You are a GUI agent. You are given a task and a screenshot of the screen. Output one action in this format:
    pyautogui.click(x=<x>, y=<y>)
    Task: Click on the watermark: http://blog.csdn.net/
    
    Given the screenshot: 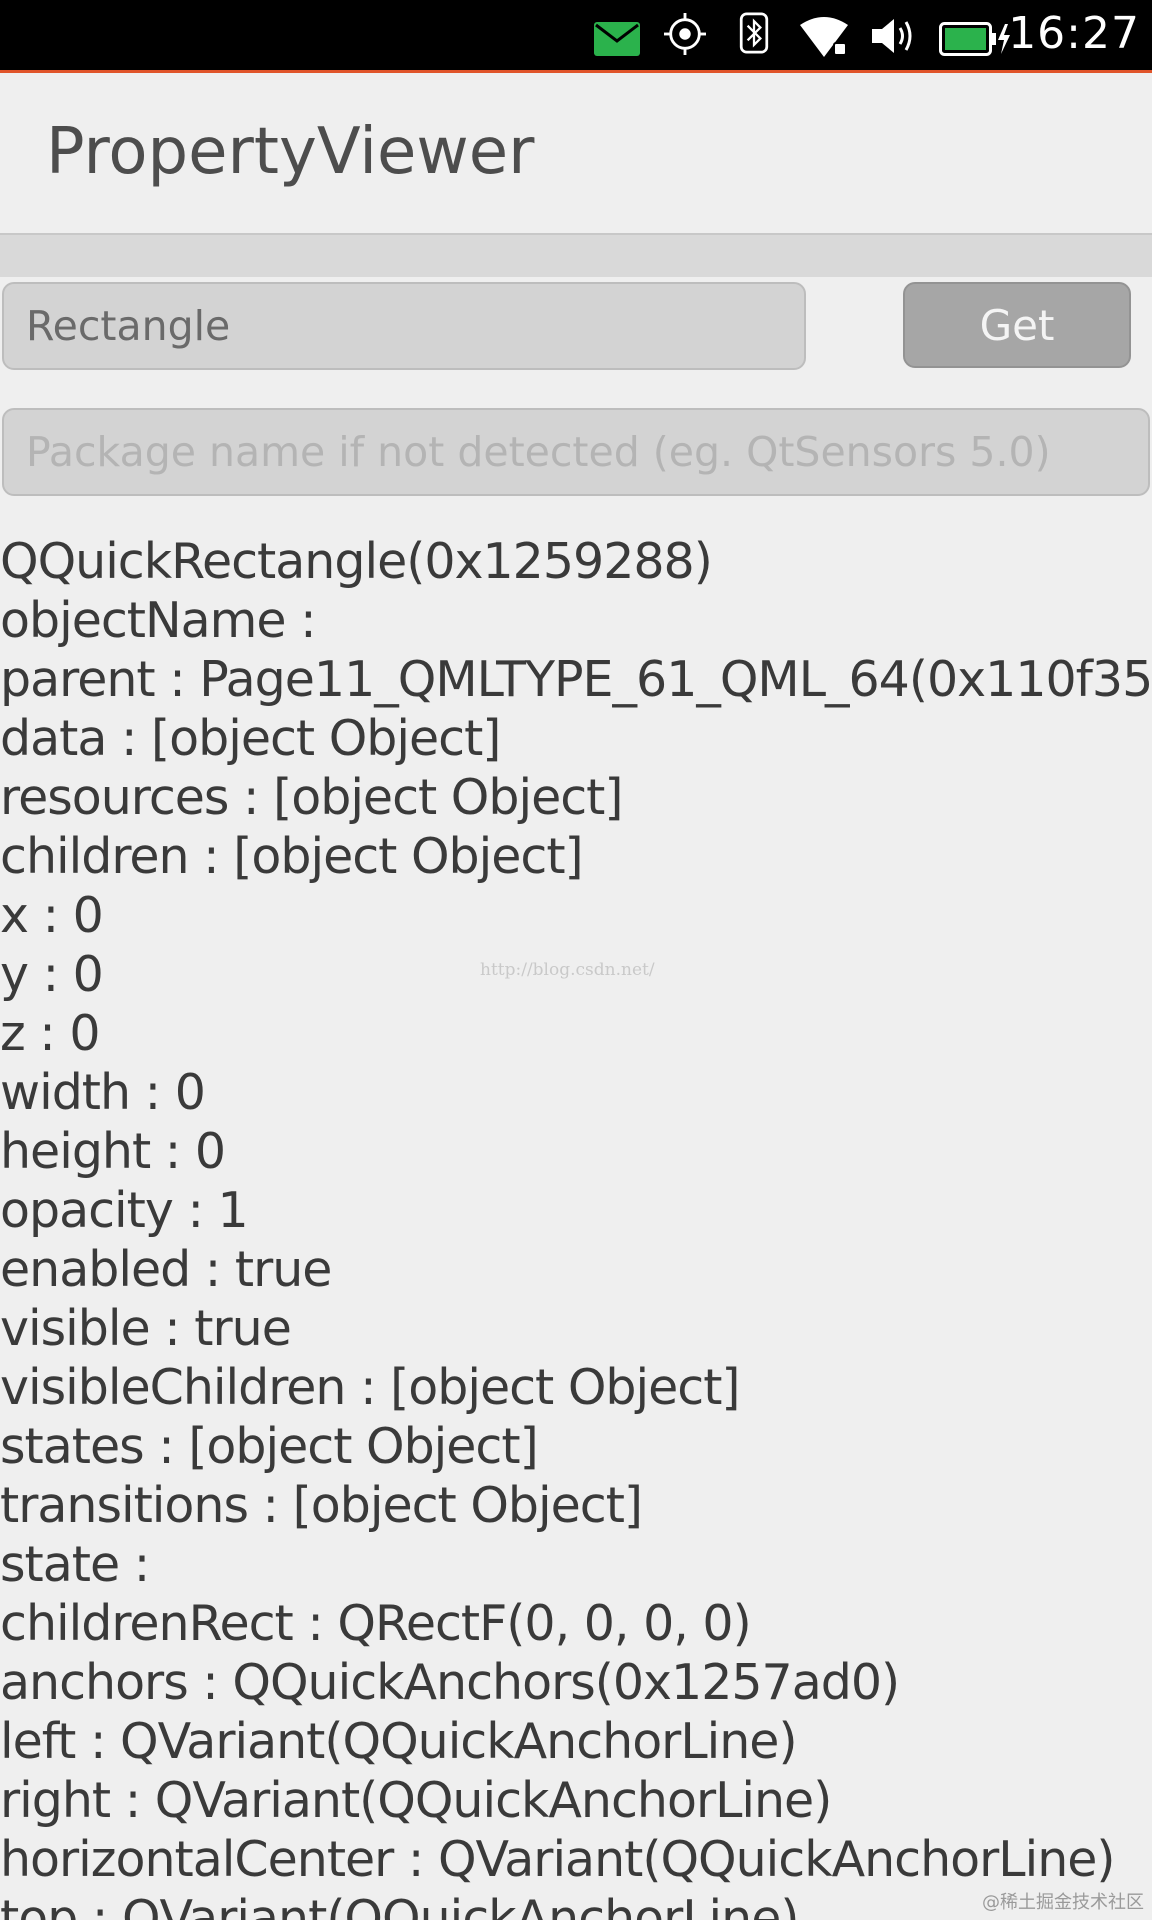 What is the action you would take?
    pyautogui.click(x=567, y=970)
    